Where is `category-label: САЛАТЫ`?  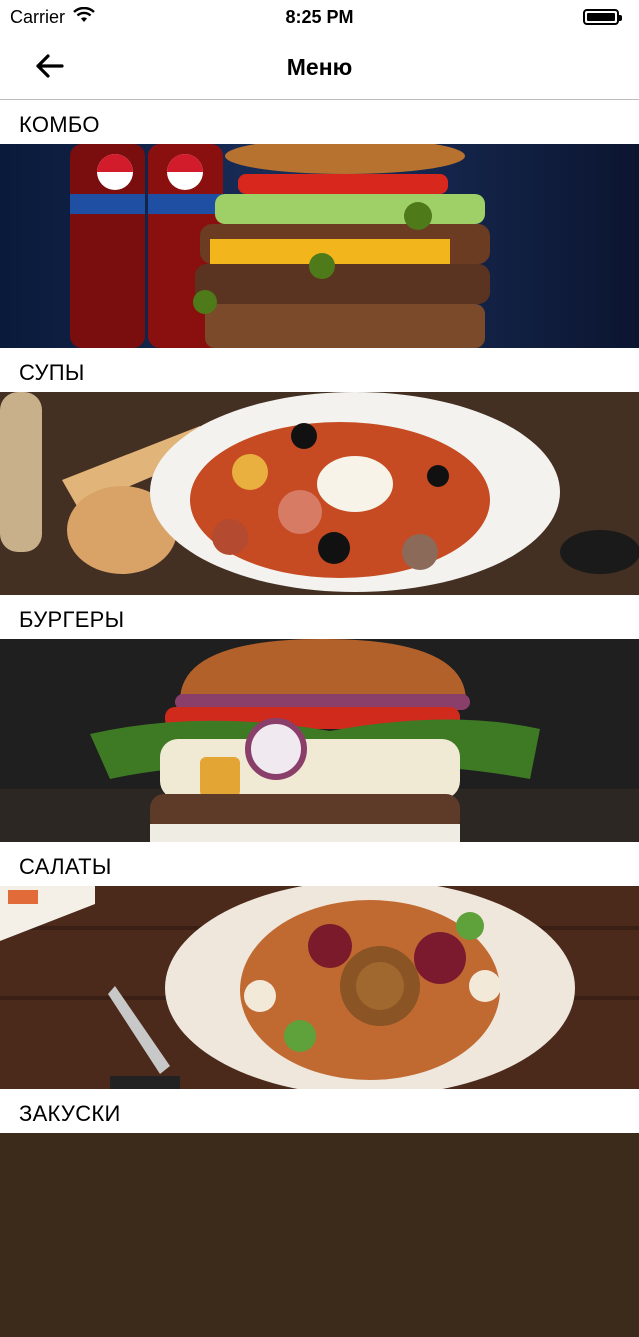
category-label: САЛАТЫ is located at coordinates (319, 864).